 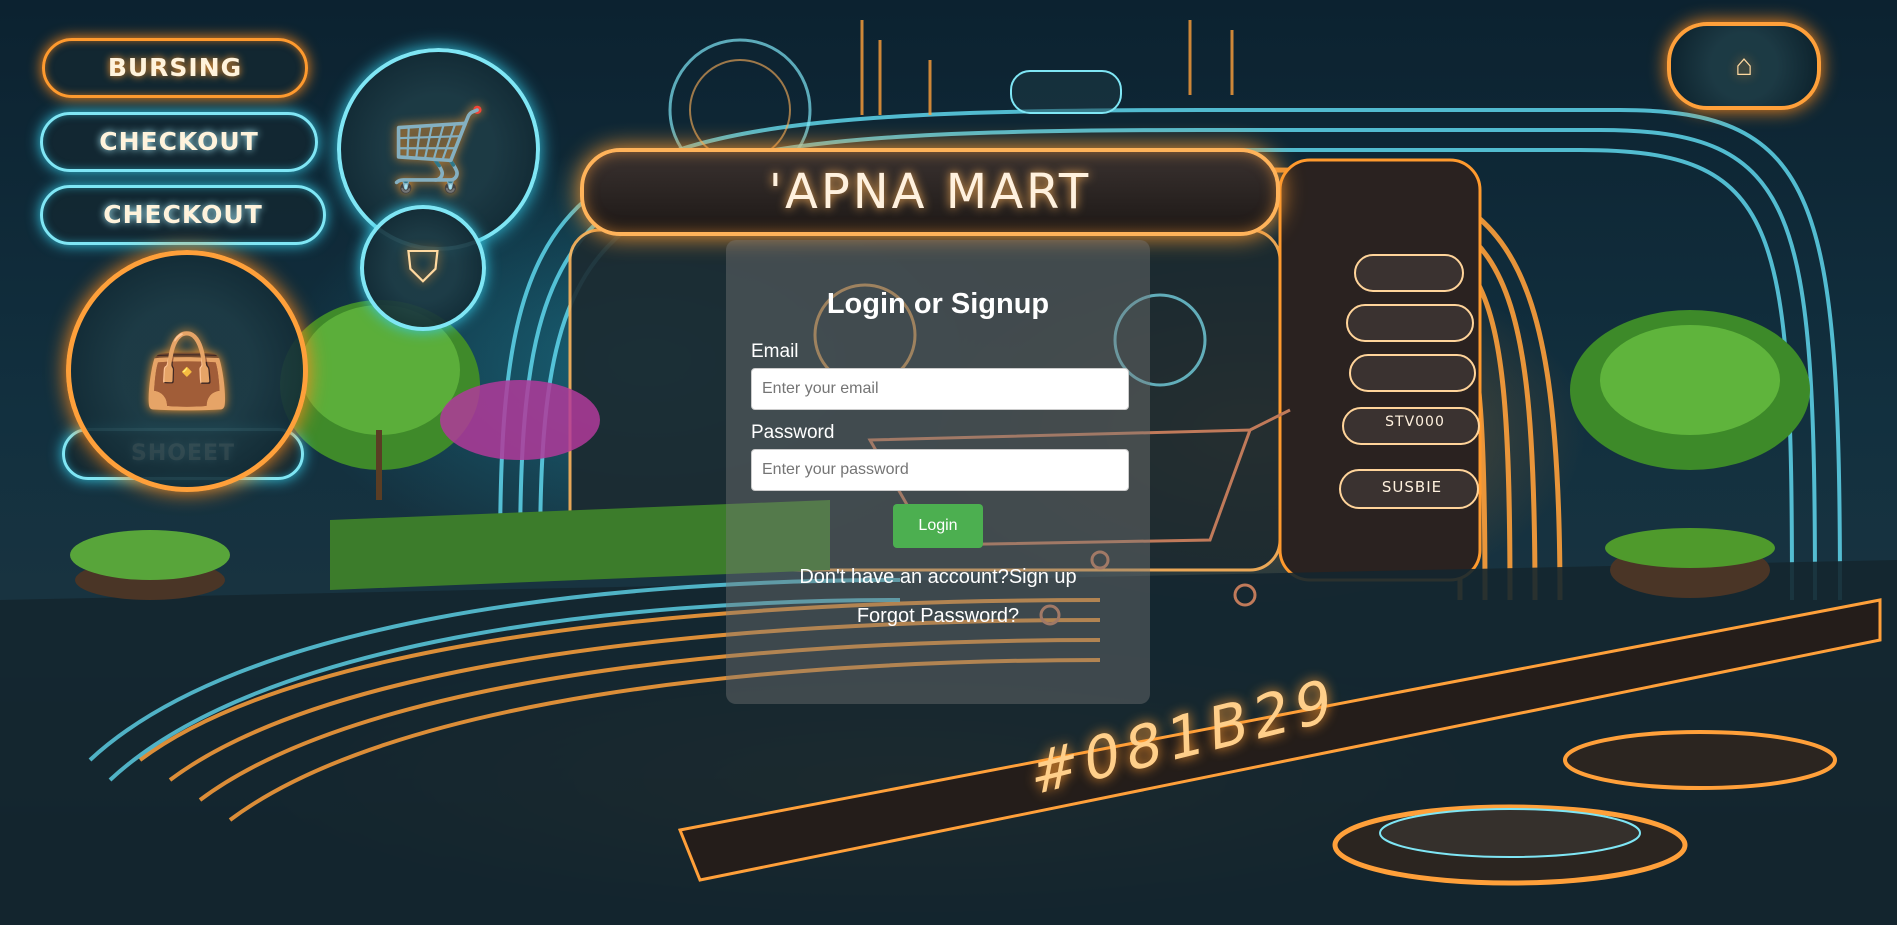 I want to click on login-button: Login, so click(x=938, y=526).